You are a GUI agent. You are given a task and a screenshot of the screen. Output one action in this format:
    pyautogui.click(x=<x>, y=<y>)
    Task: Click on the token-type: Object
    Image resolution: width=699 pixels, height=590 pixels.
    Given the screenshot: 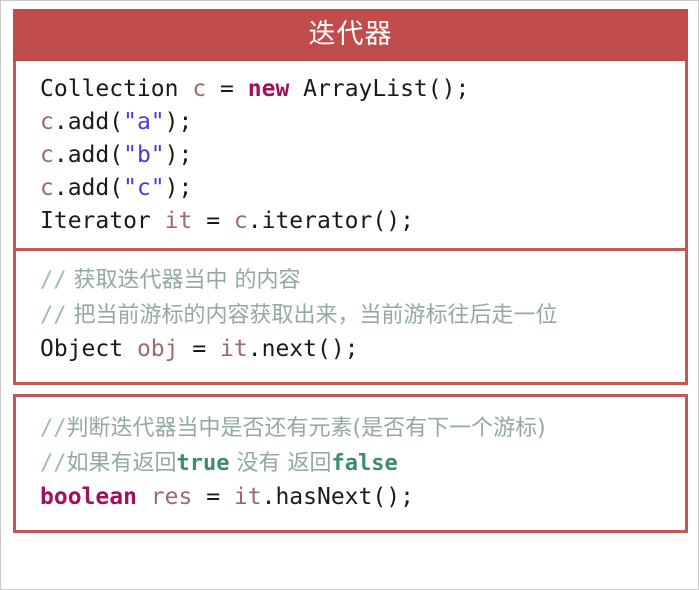 What is the action you would take?
    pyautogui.click(x=82, y=349)
    